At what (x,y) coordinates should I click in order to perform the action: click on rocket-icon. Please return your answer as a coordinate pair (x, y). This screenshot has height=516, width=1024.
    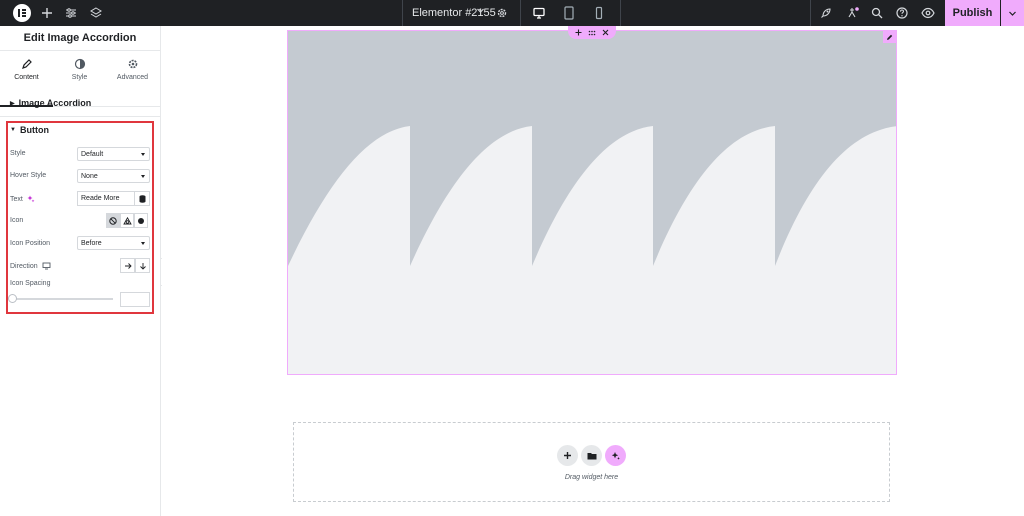
    Looking at the image, I should click on (826, 13).